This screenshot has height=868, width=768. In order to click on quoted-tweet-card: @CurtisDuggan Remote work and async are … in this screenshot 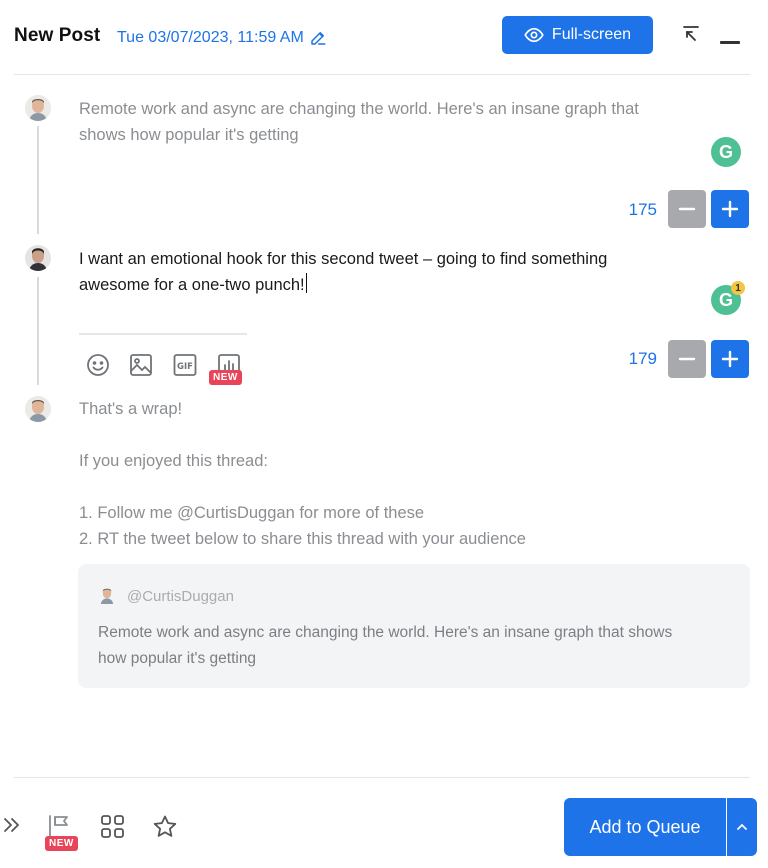, I will do `click(414, 626)`.